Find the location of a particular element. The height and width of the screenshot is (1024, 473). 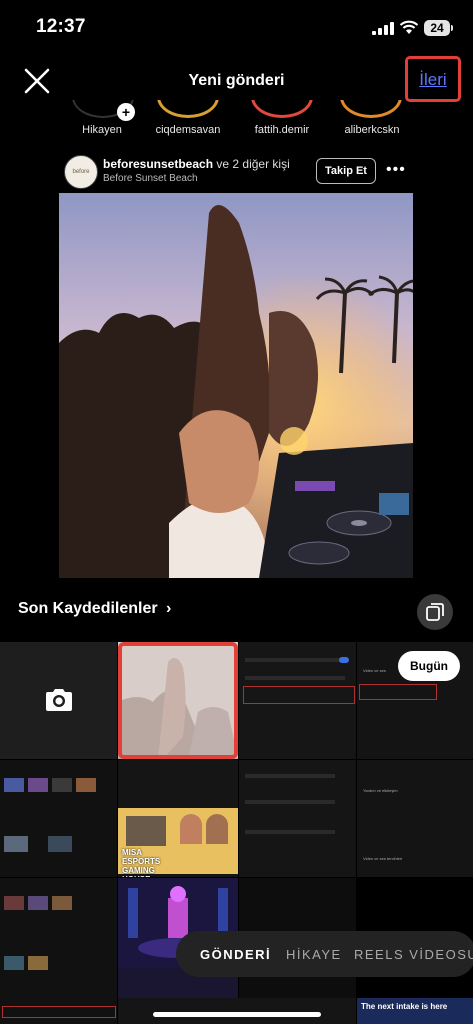

follow-button: Takip Et is located at coordinates (346, 171).